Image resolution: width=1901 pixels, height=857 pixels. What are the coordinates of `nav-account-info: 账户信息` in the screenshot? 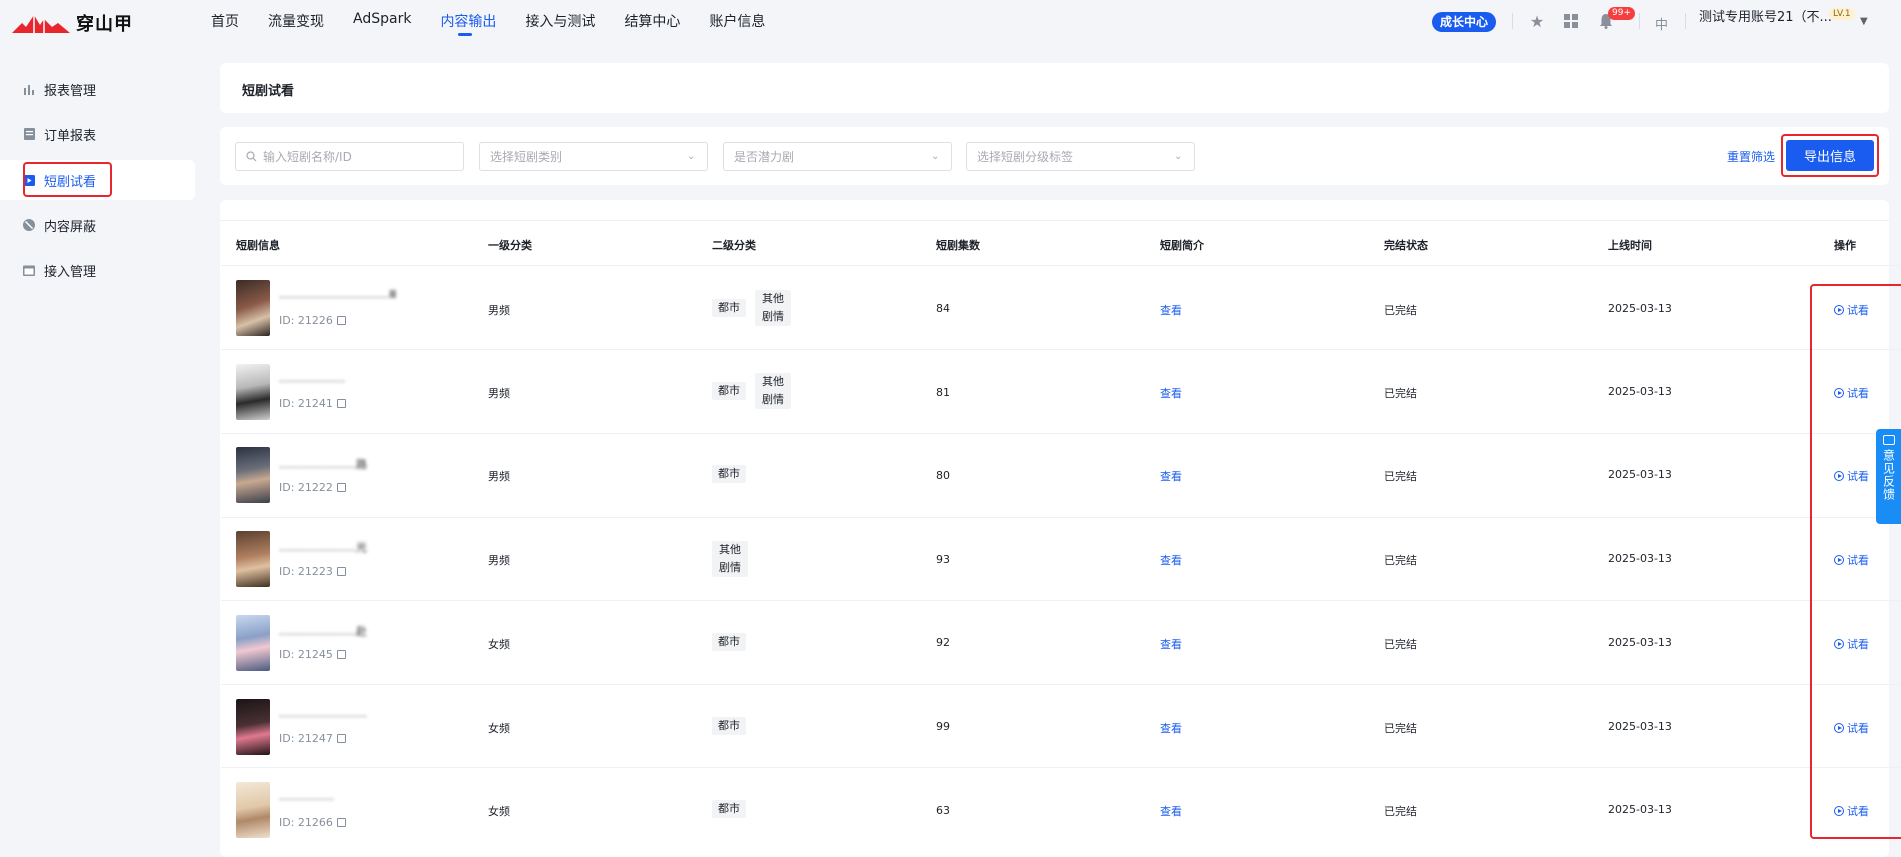 It's located at (737, 21).